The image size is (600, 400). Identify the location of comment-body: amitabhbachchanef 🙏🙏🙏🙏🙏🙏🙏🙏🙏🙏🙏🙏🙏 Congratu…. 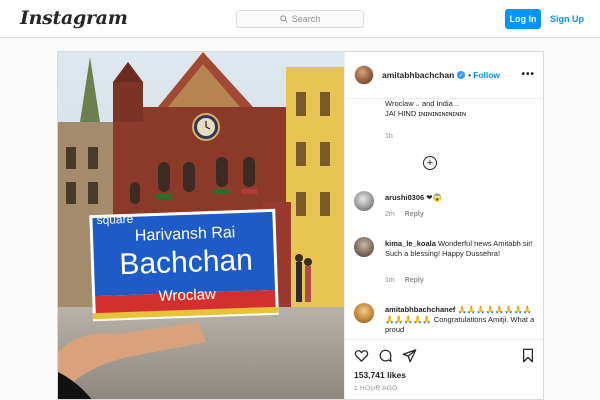
(461, 320).